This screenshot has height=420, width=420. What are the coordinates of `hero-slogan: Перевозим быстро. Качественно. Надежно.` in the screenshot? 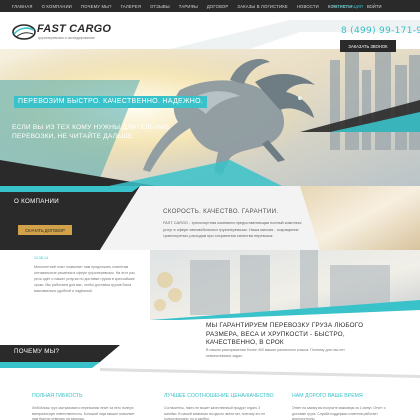 It's located at (111, 102).